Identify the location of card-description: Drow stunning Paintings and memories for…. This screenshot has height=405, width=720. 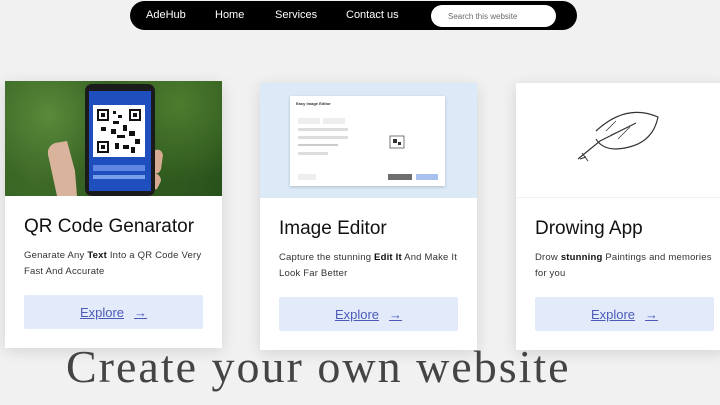
(623, 265).